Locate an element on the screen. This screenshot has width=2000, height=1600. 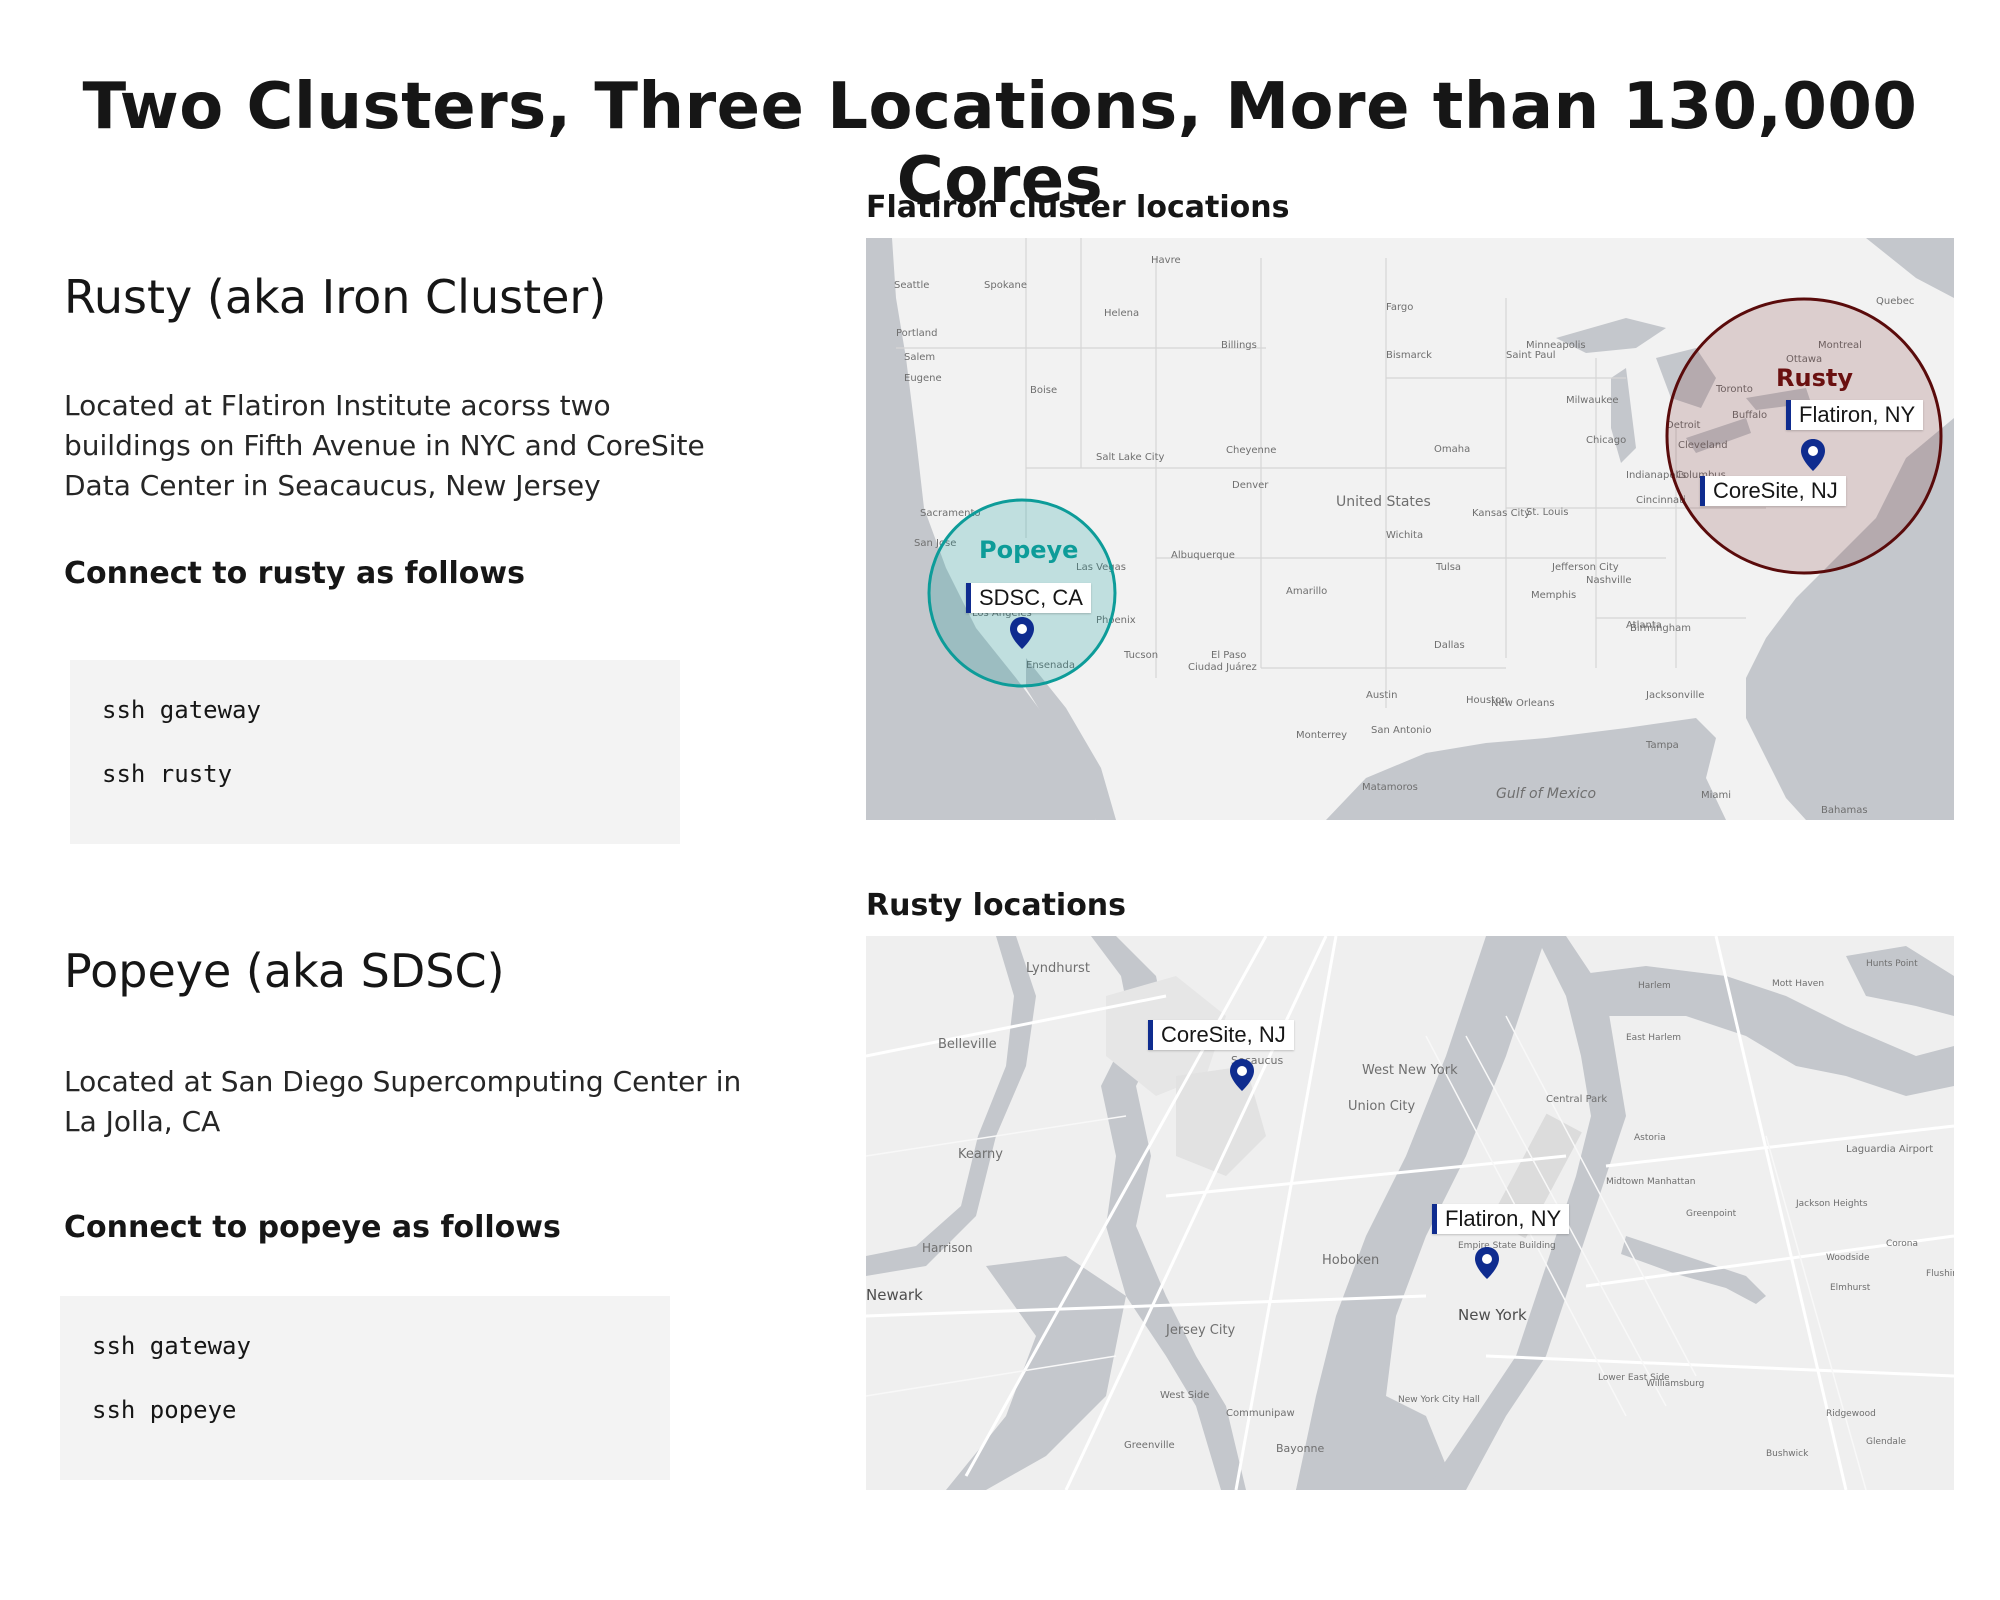
map-label: Lower East Side is located at coordinates (1634, 1378).